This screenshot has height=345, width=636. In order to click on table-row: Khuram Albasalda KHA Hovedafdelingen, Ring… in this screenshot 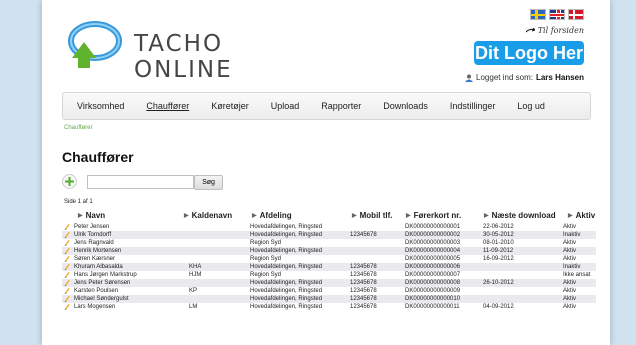, I will do `click(329, 267)`.